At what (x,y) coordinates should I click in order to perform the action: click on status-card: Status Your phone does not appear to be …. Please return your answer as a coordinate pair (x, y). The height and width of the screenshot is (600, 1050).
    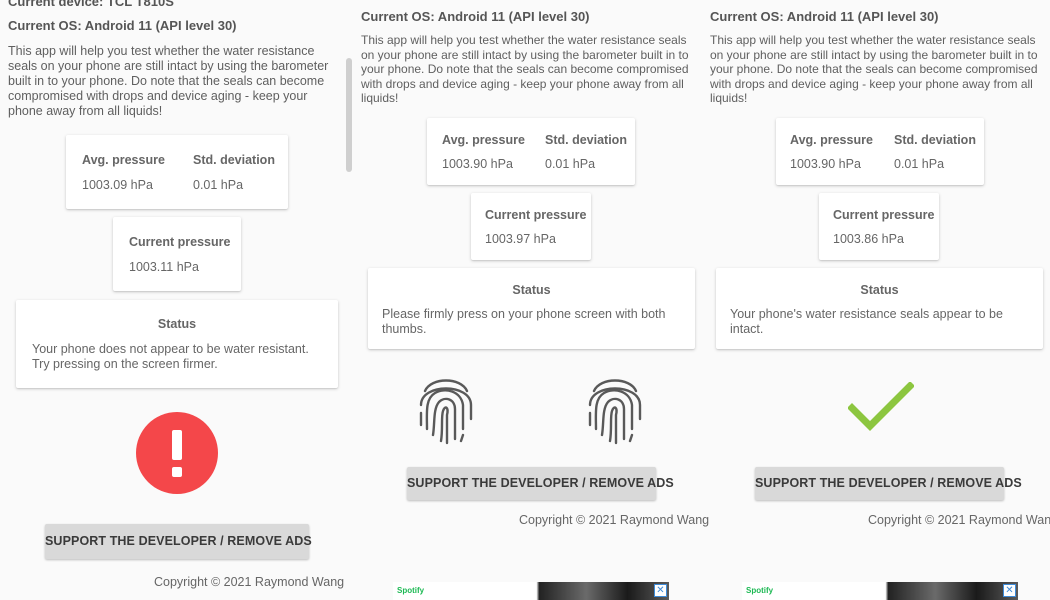
    Looking at the image, I should click on (177, 344).